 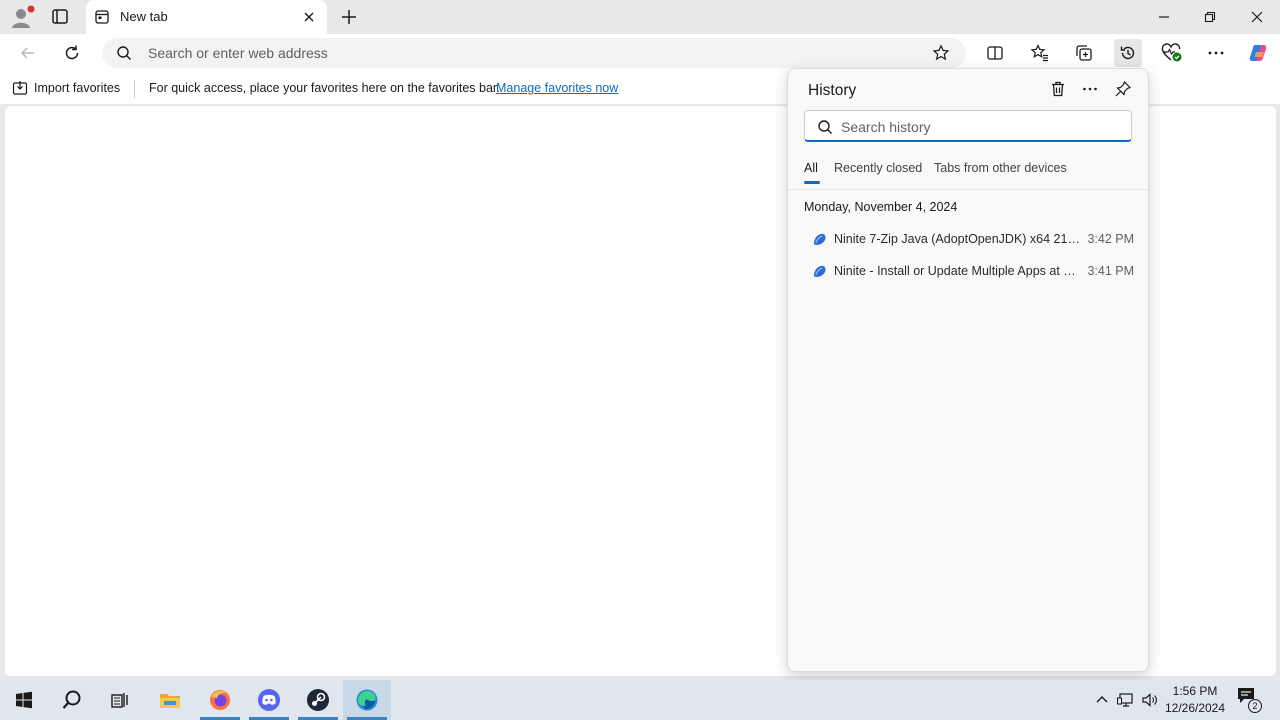 What do you see at coordinates (640, 17) in the screenshot?
I see `tab-strip: New tab` at bounding box center [640, 17].